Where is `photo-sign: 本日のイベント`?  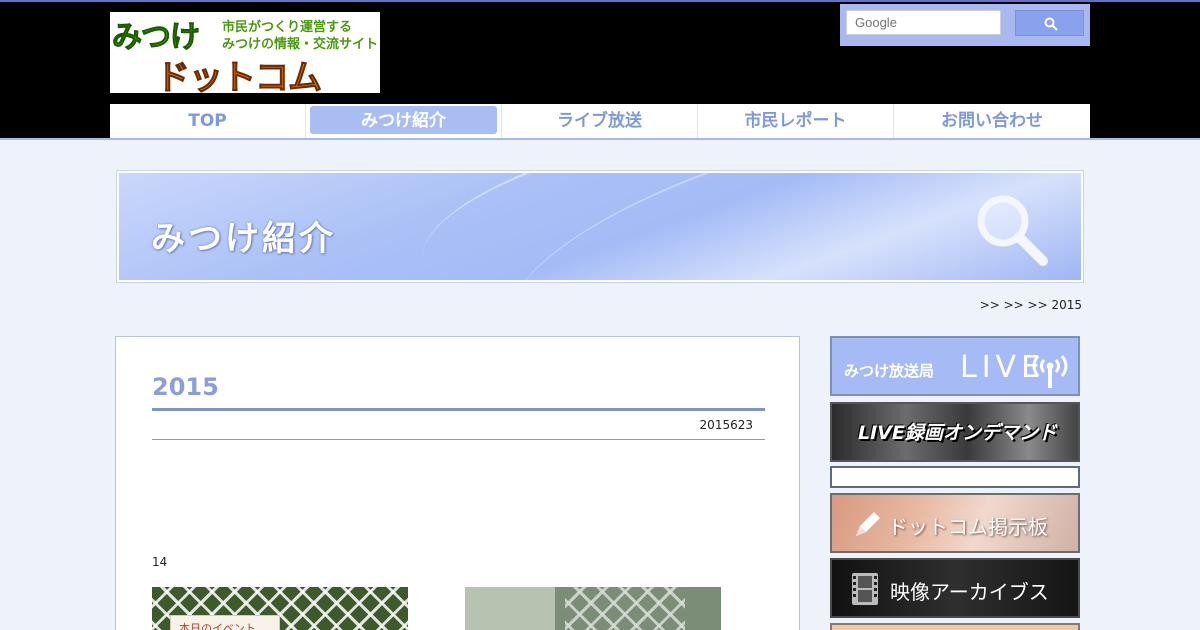 photo-sign: 本日のイベント is located at coordinates (225, 622).